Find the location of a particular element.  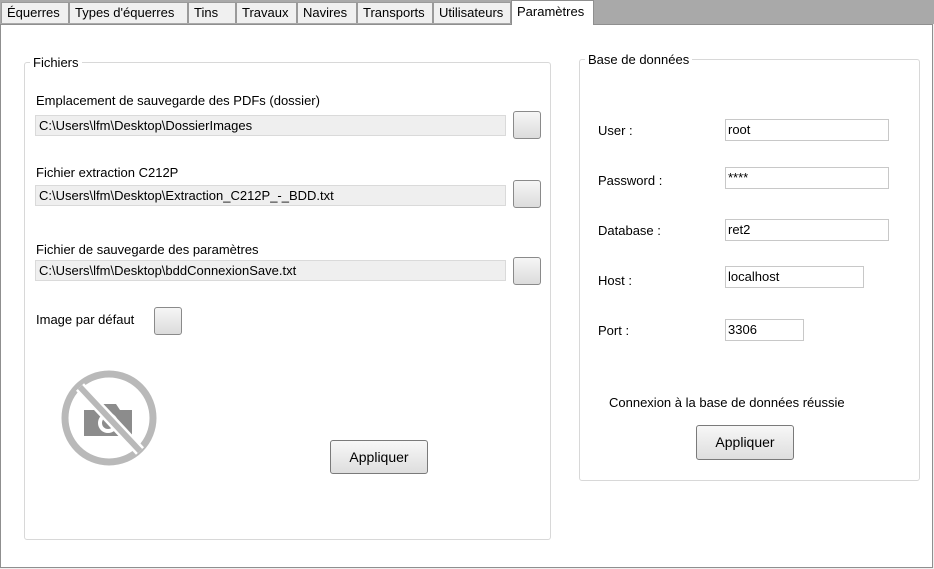

tab-navires: Navires is located at coordinates (327, 12).